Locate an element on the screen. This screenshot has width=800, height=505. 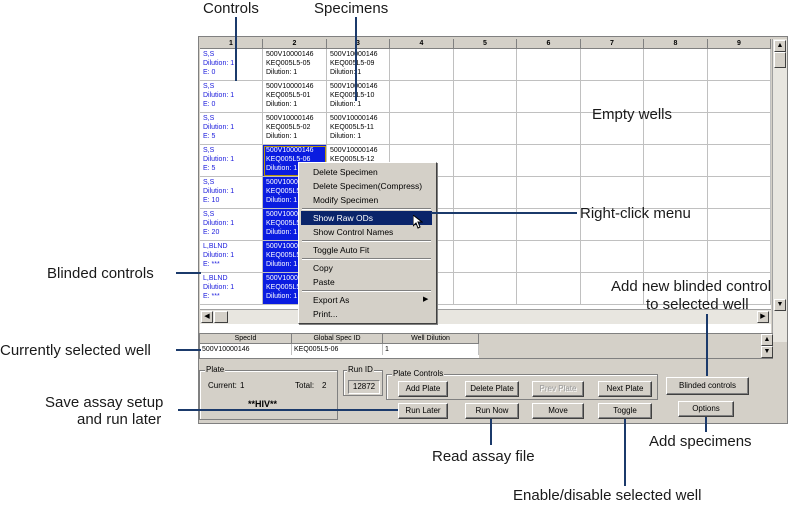
well-cell: 500V10000146 KEQ005L5-11 Dilution: 1 is located at coordinates (358, 129).